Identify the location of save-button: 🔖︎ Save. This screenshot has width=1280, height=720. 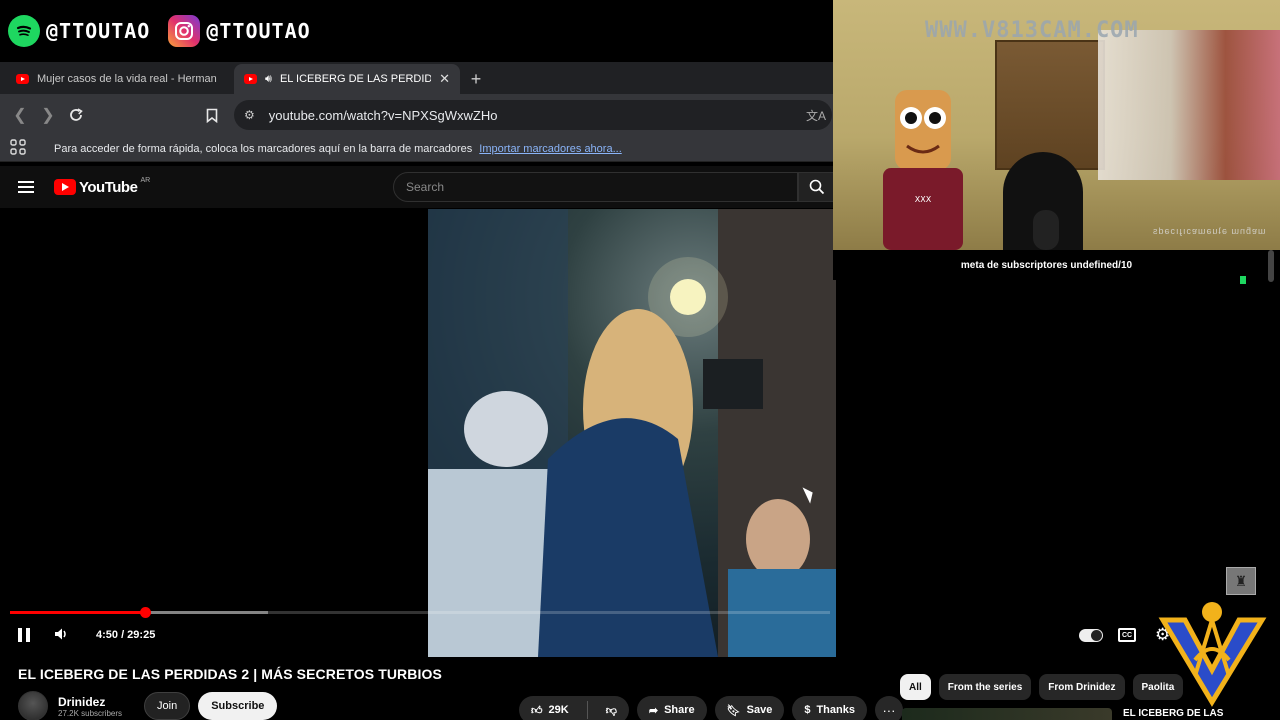
(749, 708).